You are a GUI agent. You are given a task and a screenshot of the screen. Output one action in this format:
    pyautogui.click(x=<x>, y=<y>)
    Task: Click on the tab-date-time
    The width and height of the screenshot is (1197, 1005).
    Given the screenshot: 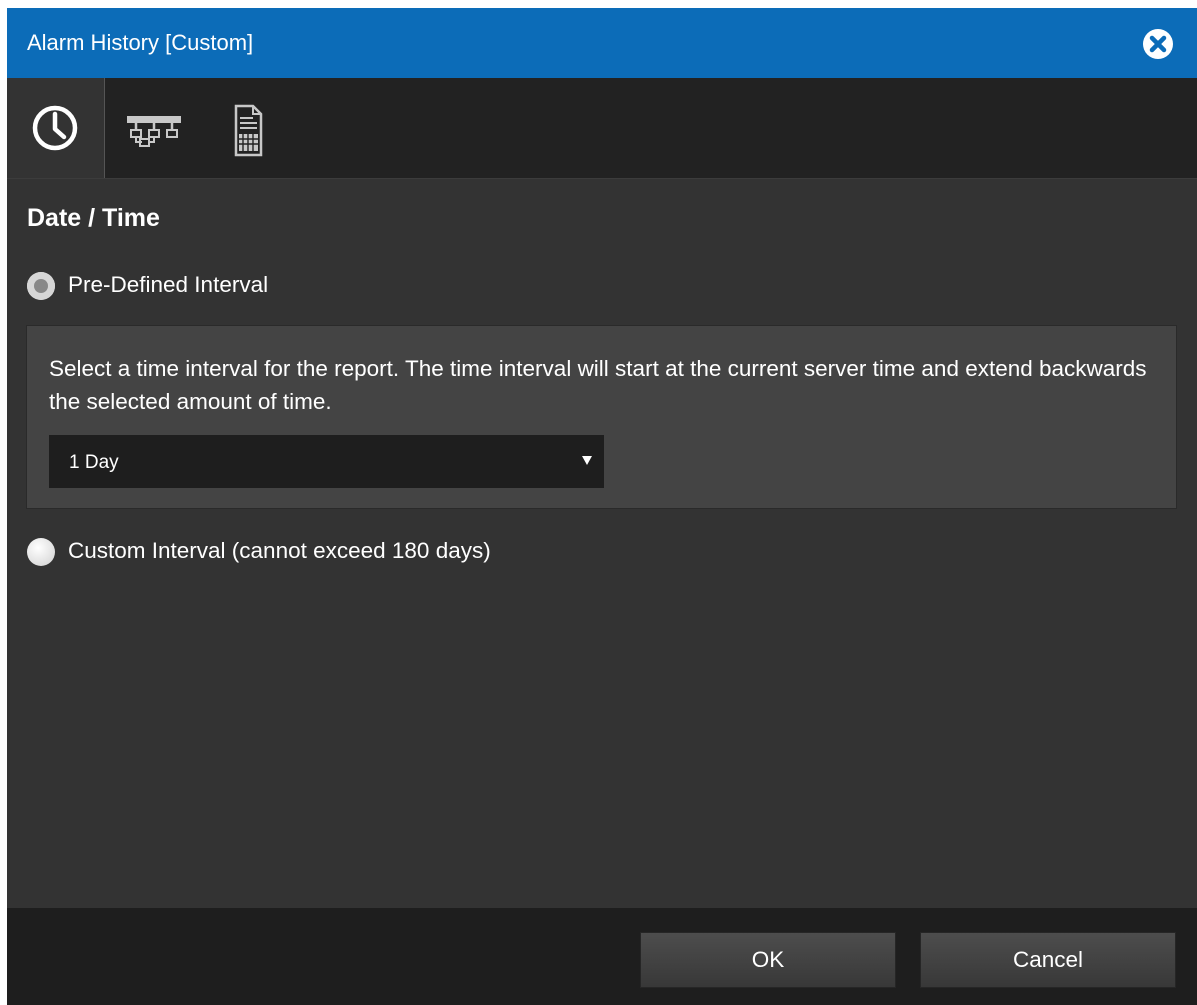 What is the action you would take?
    pyautogui.click(x=56, y=128)
    